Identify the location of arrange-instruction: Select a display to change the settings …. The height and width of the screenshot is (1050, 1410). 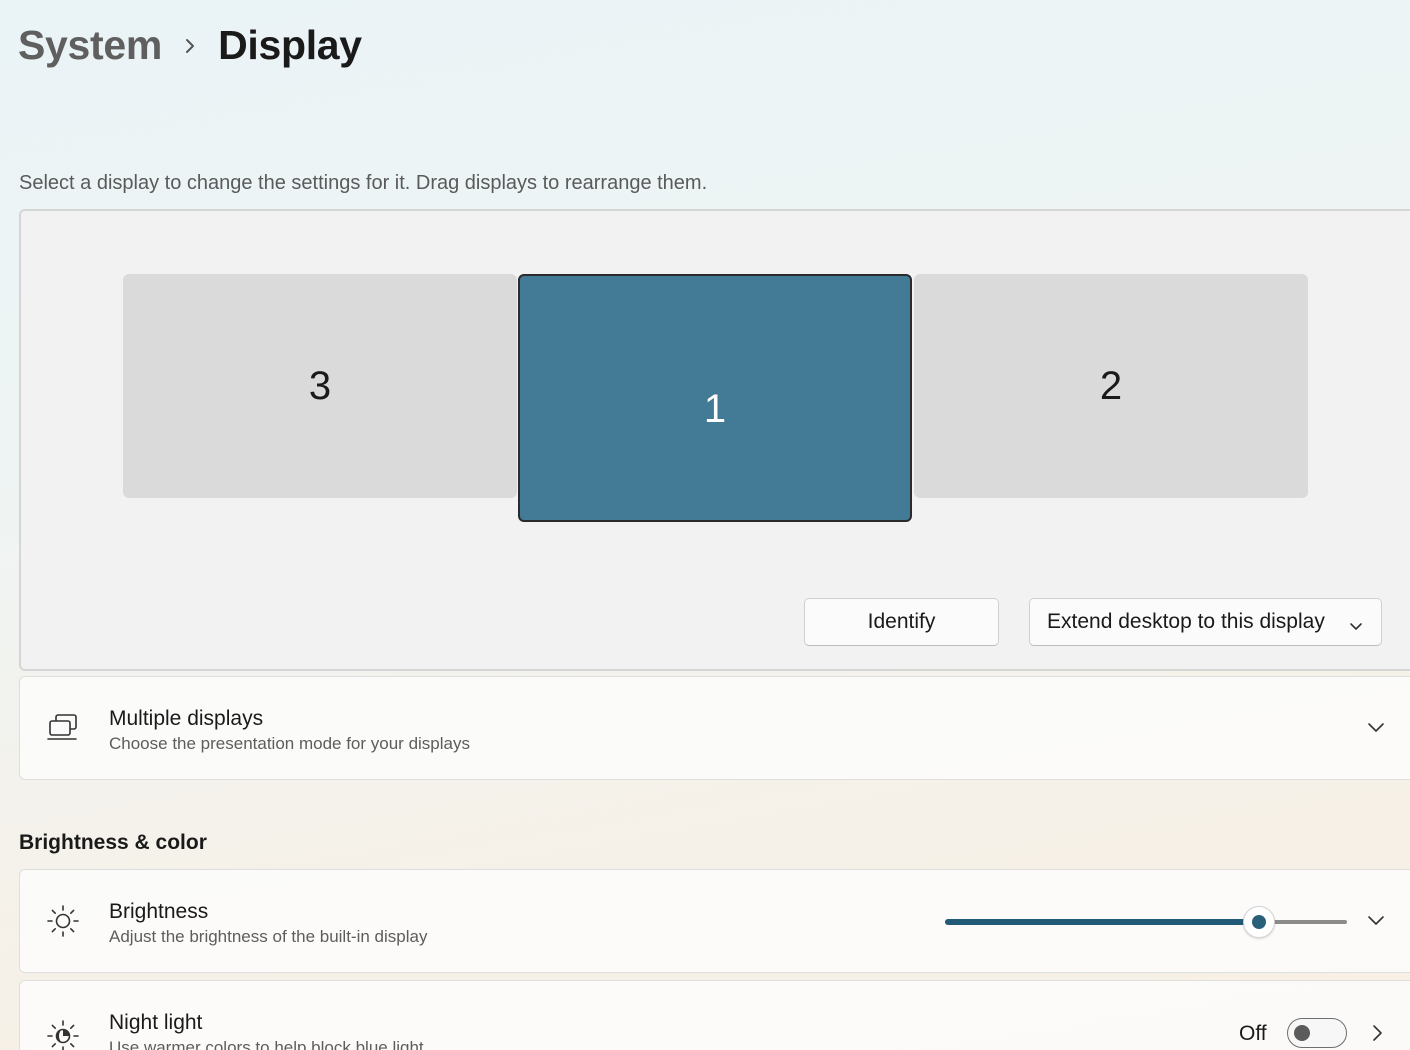
(363, 183).